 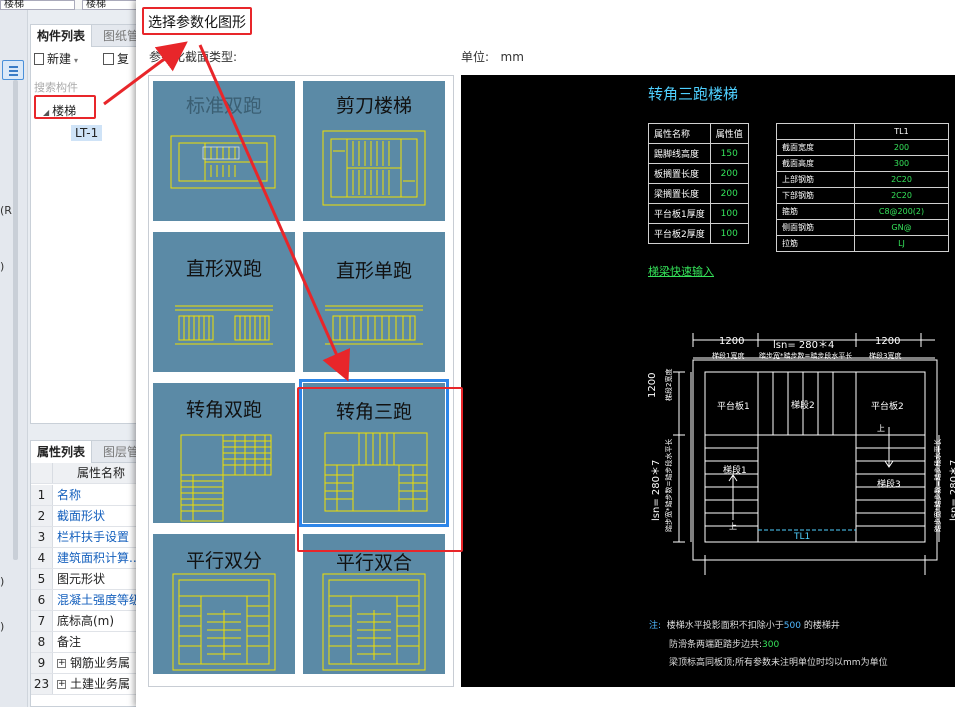 What do you see at coordinates (62, 452) in the screenshot?
I see `tab-properties: 属性列表` at bounding box center [62, 452].